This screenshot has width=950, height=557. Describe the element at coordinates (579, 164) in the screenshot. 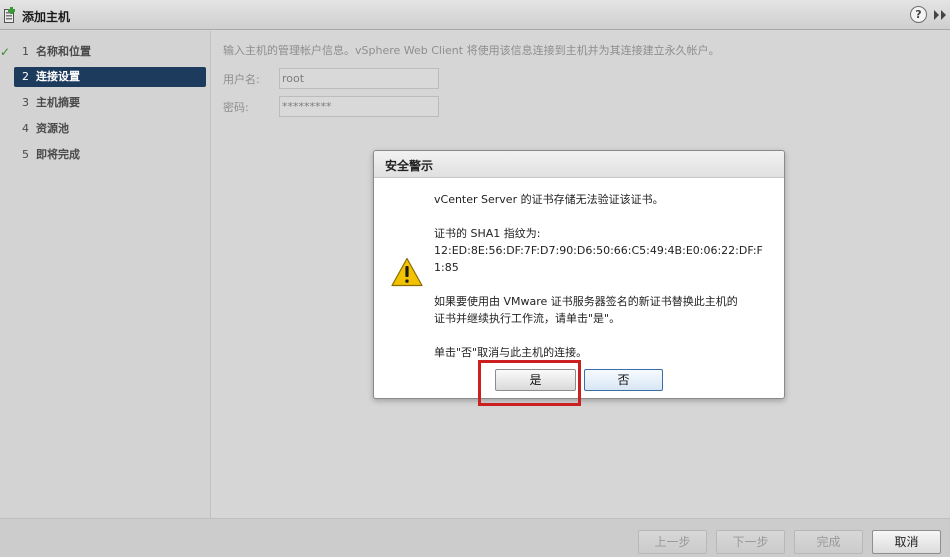

I see `dialog-header: 安全警示` at that location.